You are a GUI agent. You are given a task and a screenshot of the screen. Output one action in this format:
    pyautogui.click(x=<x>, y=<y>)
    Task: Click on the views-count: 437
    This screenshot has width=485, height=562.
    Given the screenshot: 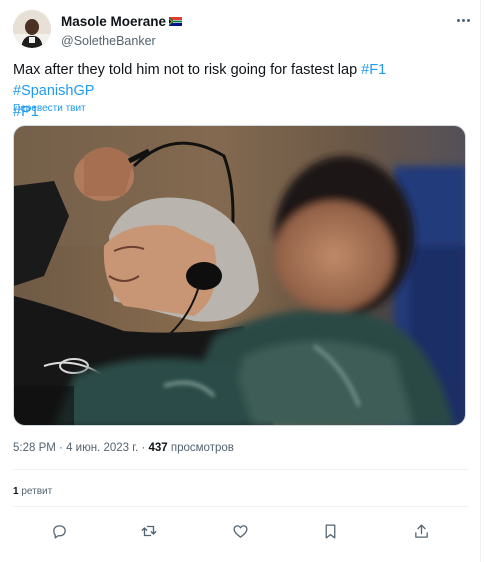 What is the action you would take?
    pyautogui.click(x=158, y=448)
    